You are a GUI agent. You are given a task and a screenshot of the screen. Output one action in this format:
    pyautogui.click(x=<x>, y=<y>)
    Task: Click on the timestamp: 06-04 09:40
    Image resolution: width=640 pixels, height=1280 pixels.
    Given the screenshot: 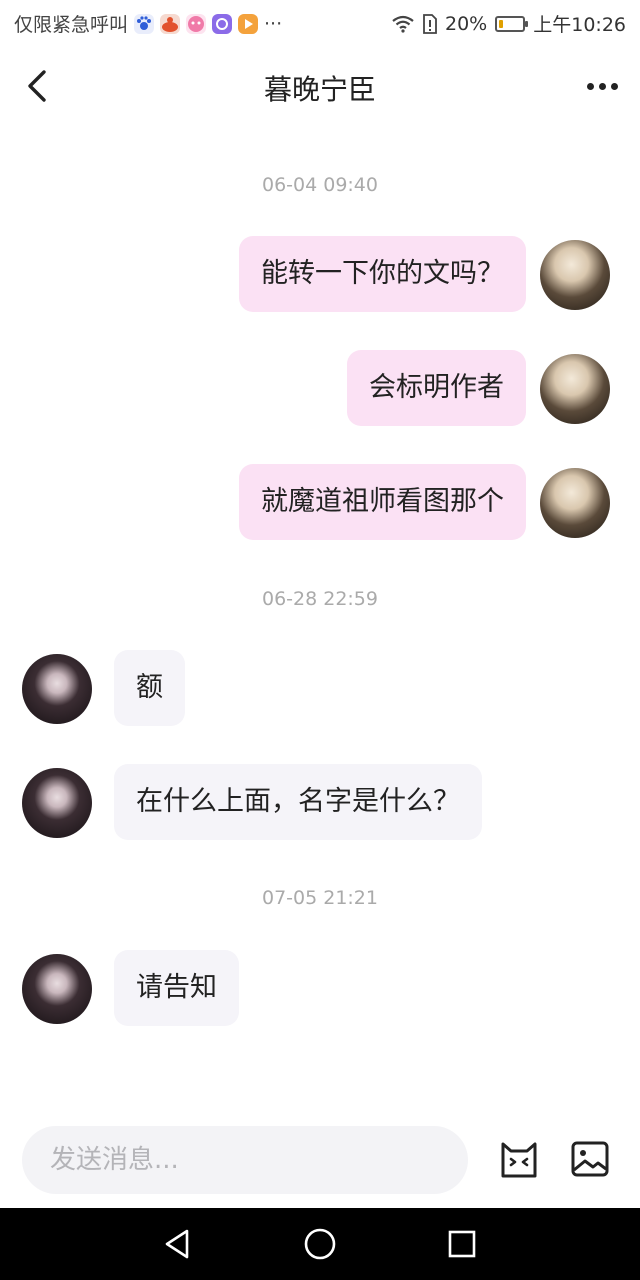 What is the action you would take?
    pyautogui.click(x=319, y=185)
    